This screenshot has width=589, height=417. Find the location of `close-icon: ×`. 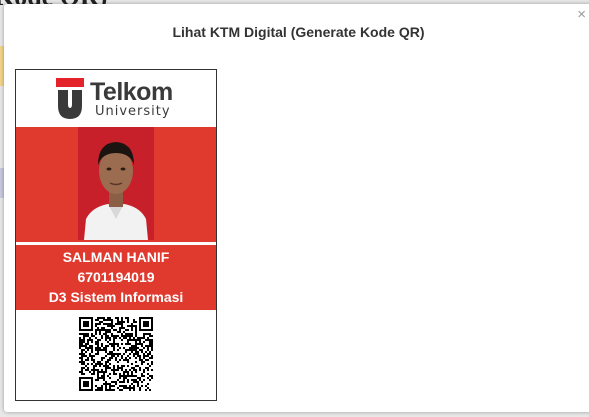

close-icon: × is located at coordinates (581, 15).